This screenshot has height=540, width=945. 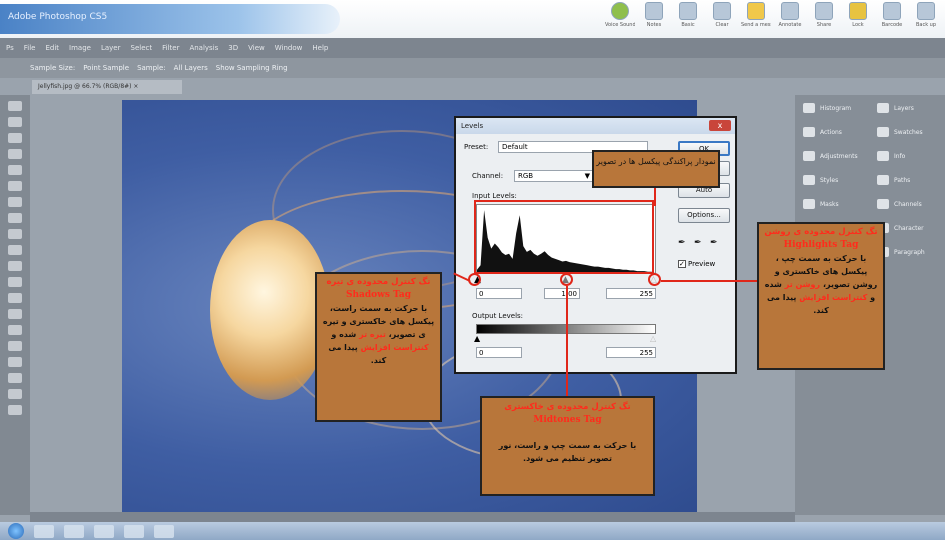 What do you see at coordinates (631, 352) in the screenshot?
I see `output-white: 255` at bounding box center [631, 352].